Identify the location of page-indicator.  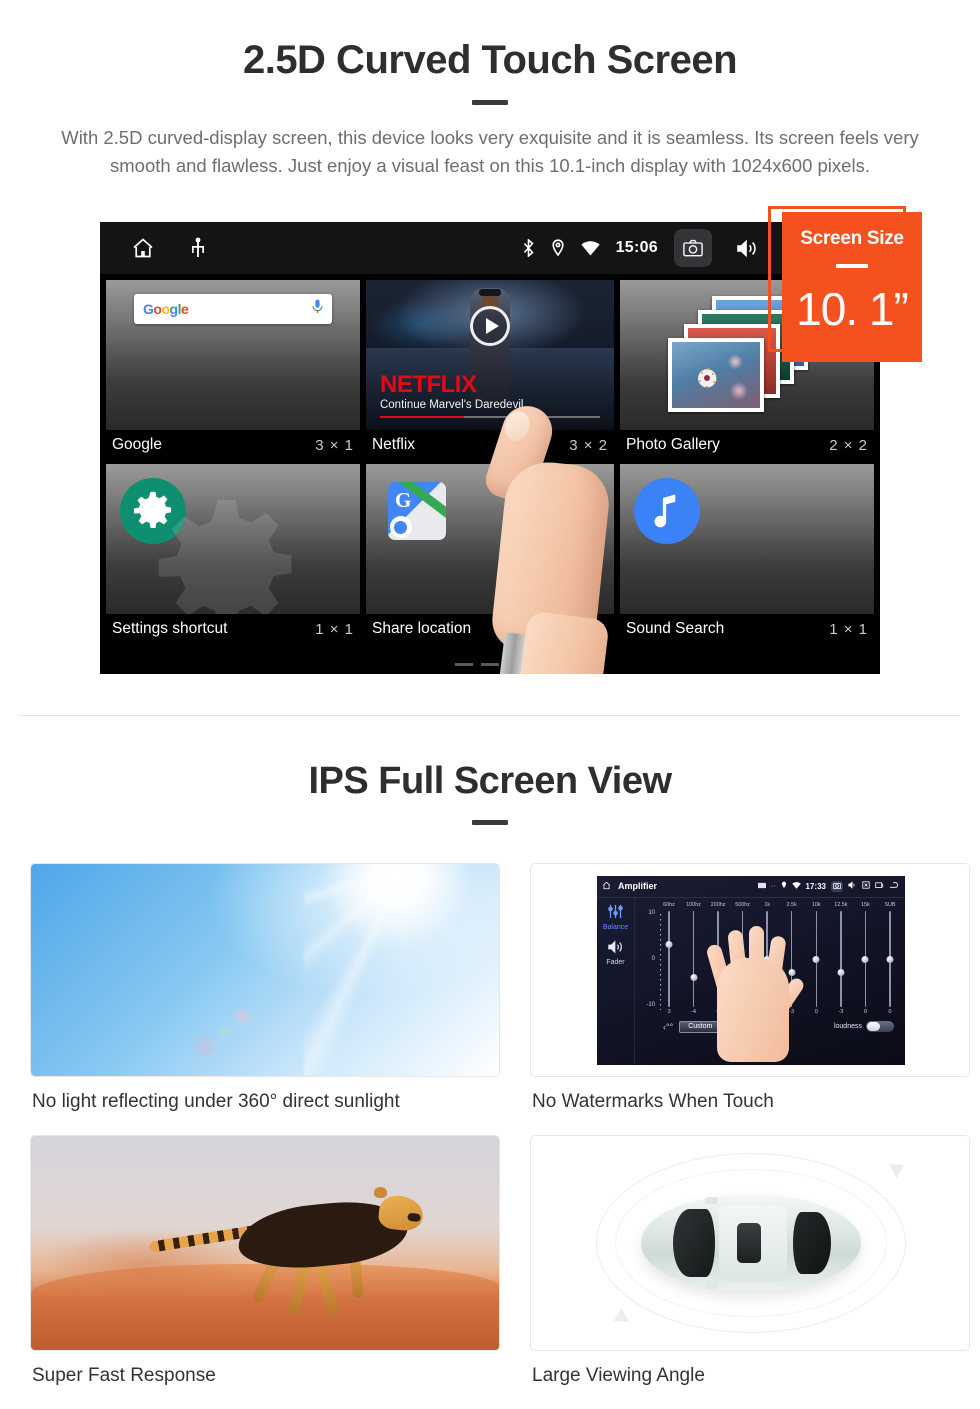
(490, 664).